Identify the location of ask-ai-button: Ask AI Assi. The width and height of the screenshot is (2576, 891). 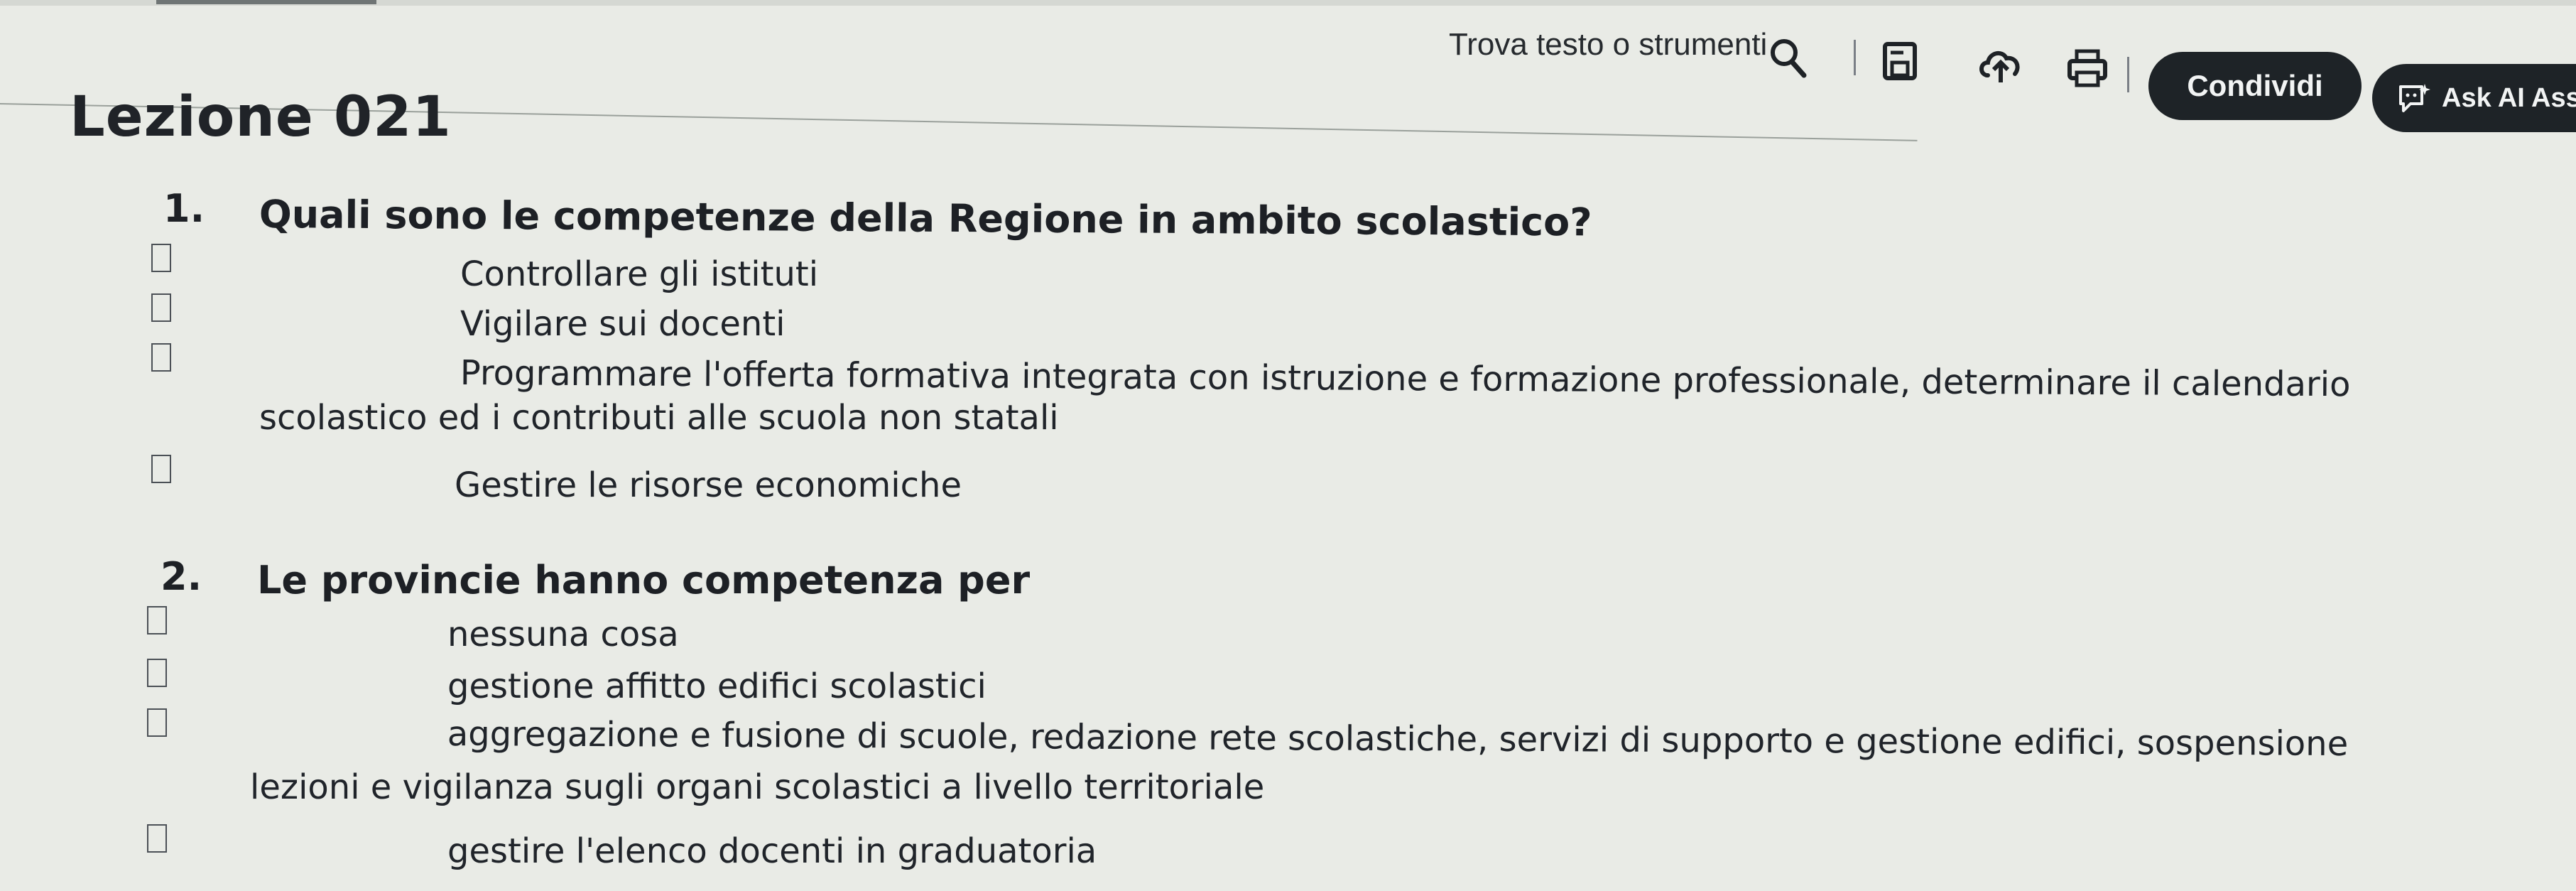
(2474, 98).